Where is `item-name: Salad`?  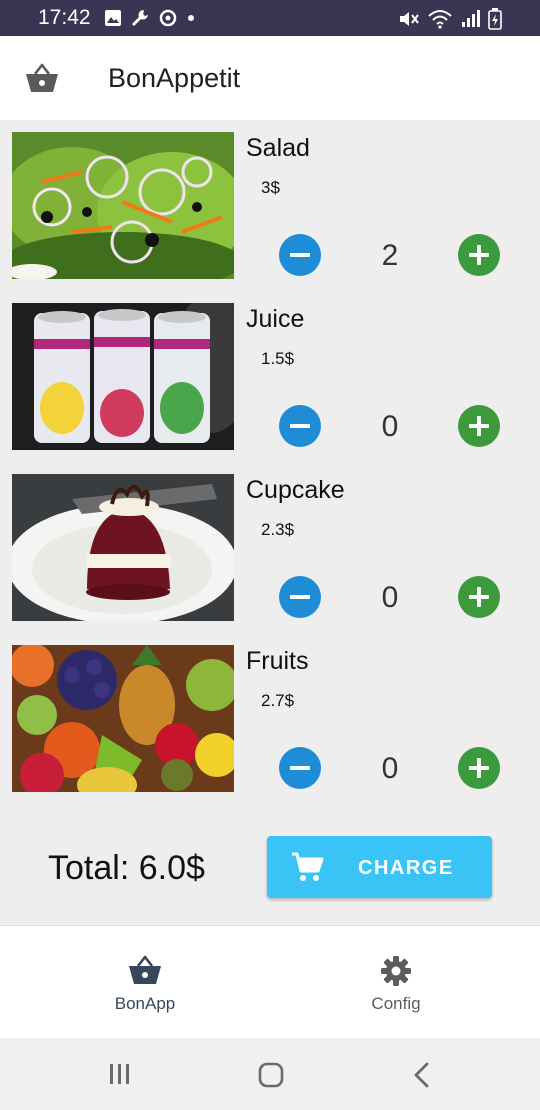
item-name: Salad is located at coordinates (278, 148).